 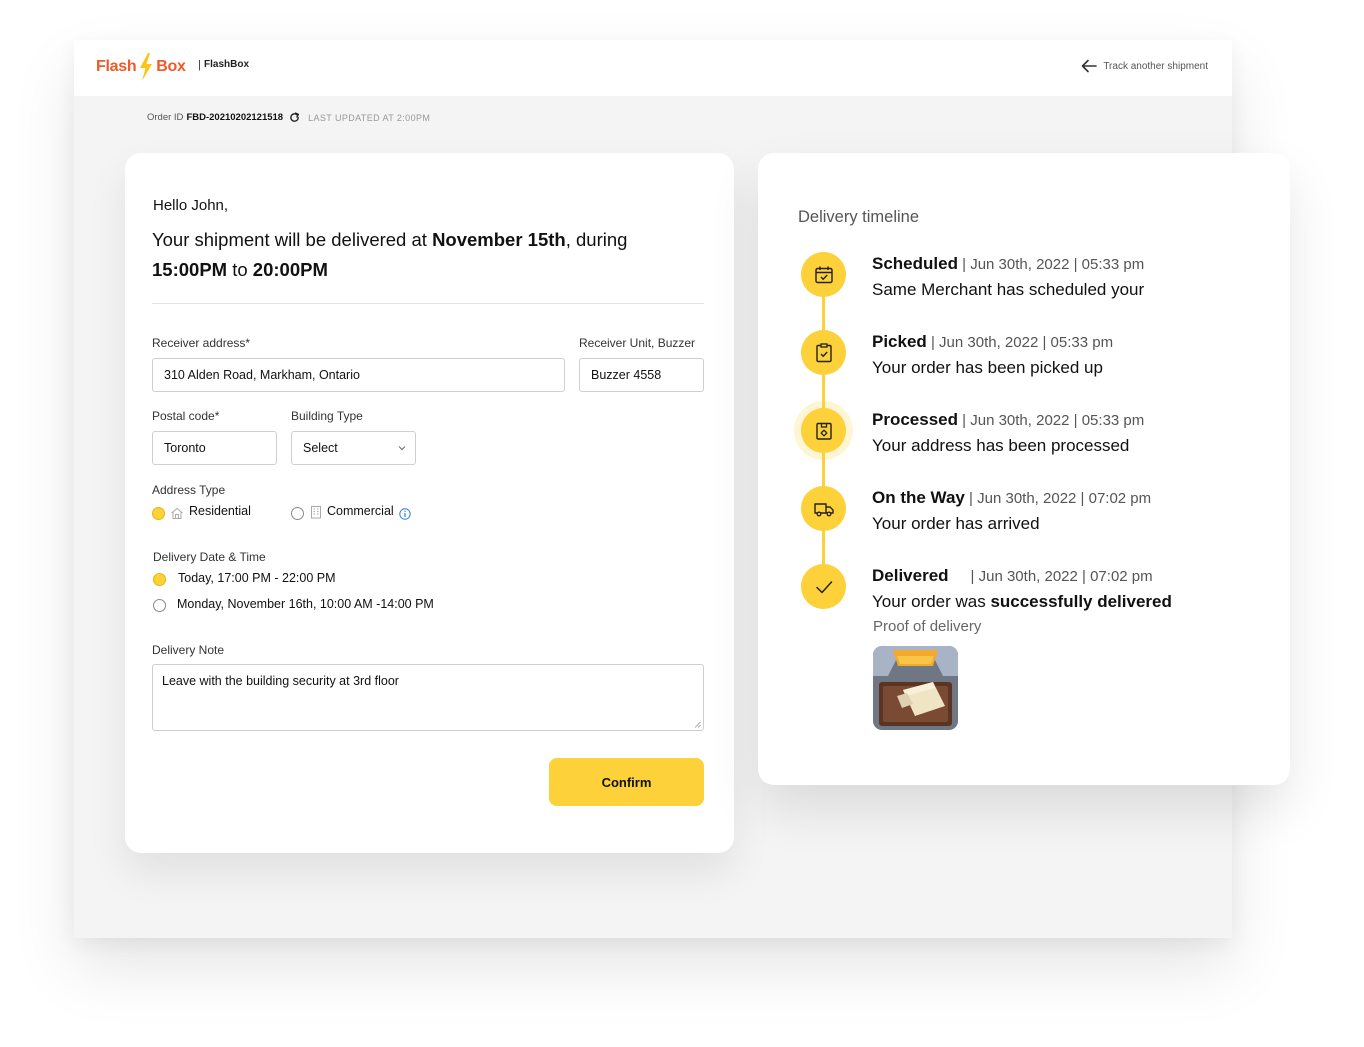 I want to click on timeline-title: Delivery timeline, so click(x=859, y=217).